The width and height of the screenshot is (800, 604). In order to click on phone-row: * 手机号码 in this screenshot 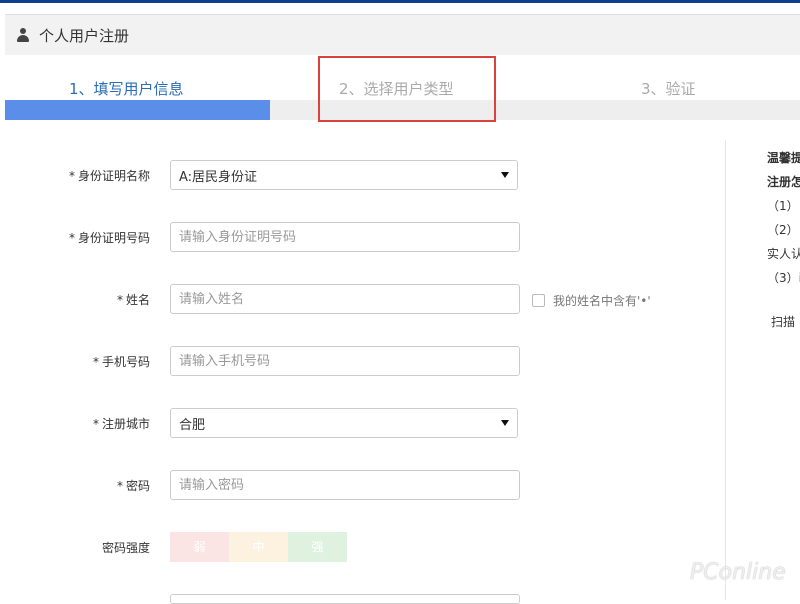, I will do `click(360, 362)`.